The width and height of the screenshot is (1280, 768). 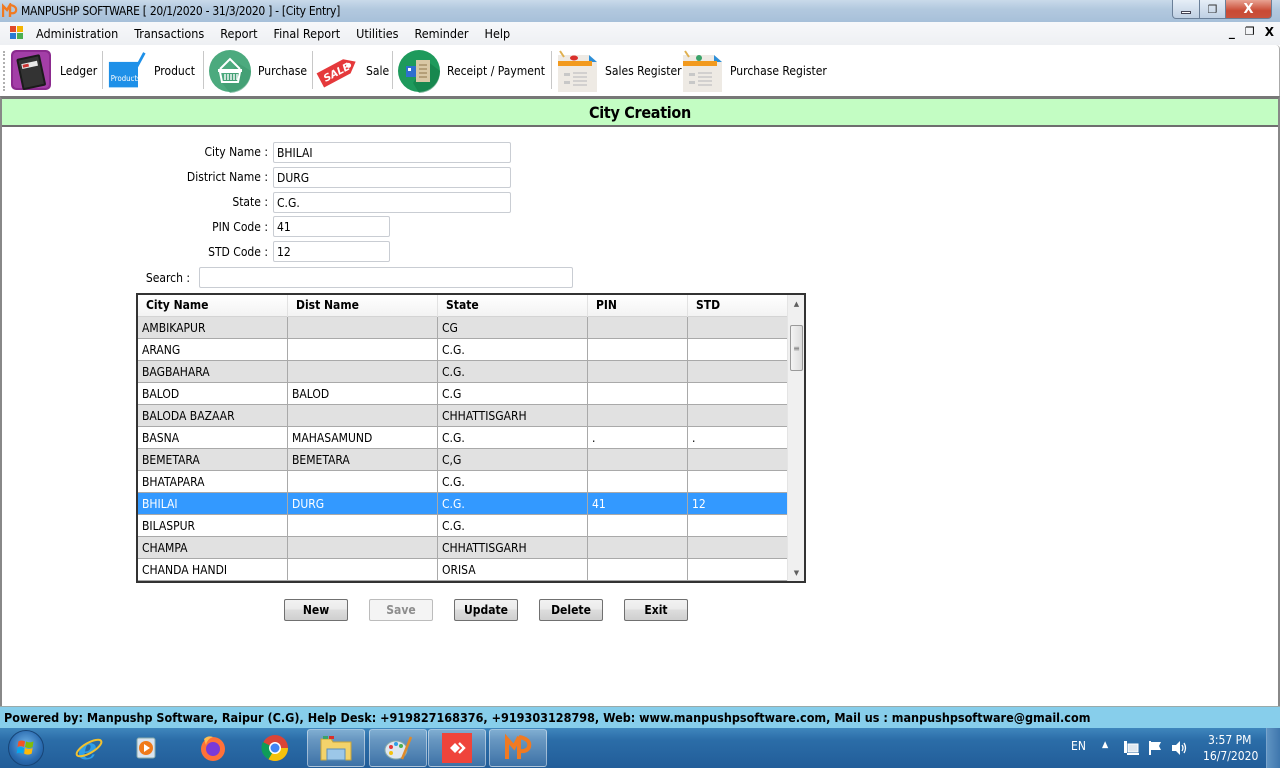 I want to click on table-row: BAGBAHARA C.G., so click(x=463, y=372).